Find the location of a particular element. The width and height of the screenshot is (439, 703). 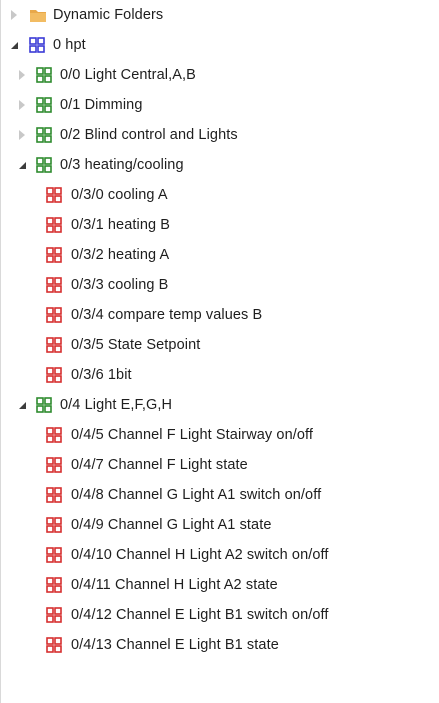

tree-item-group-address: 0/3/0 cooling A is located at coordinates (219, 195).